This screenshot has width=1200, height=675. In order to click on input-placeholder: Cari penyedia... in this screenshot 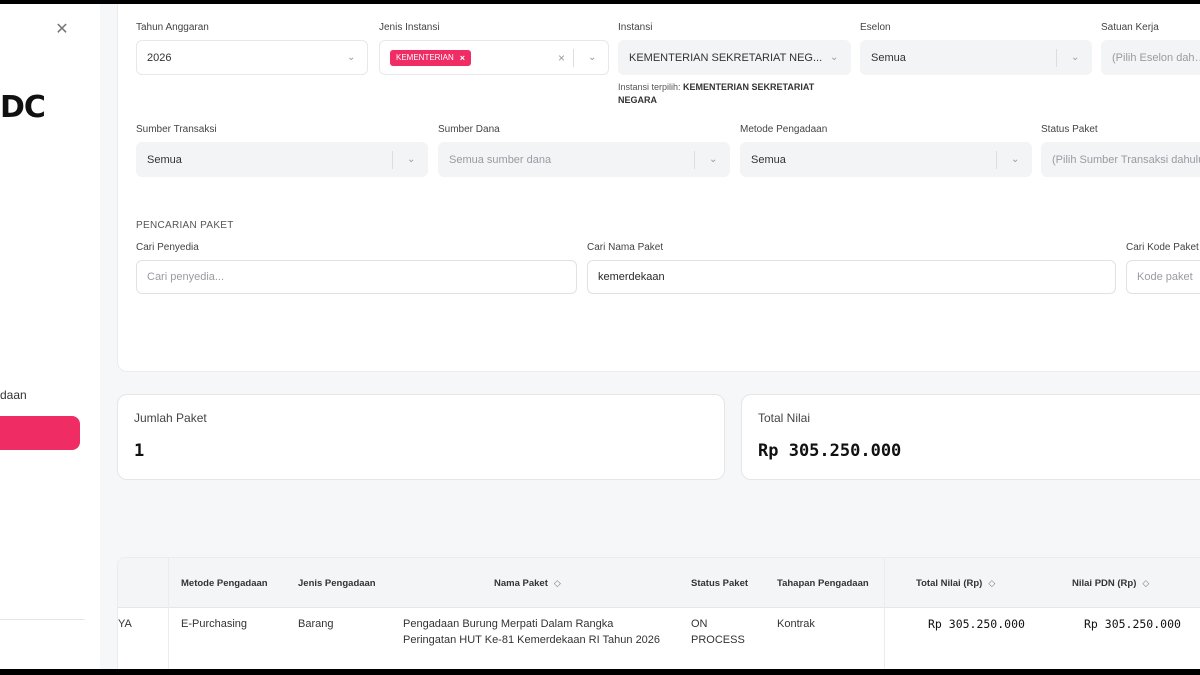, I will do `click(186, 277)`.